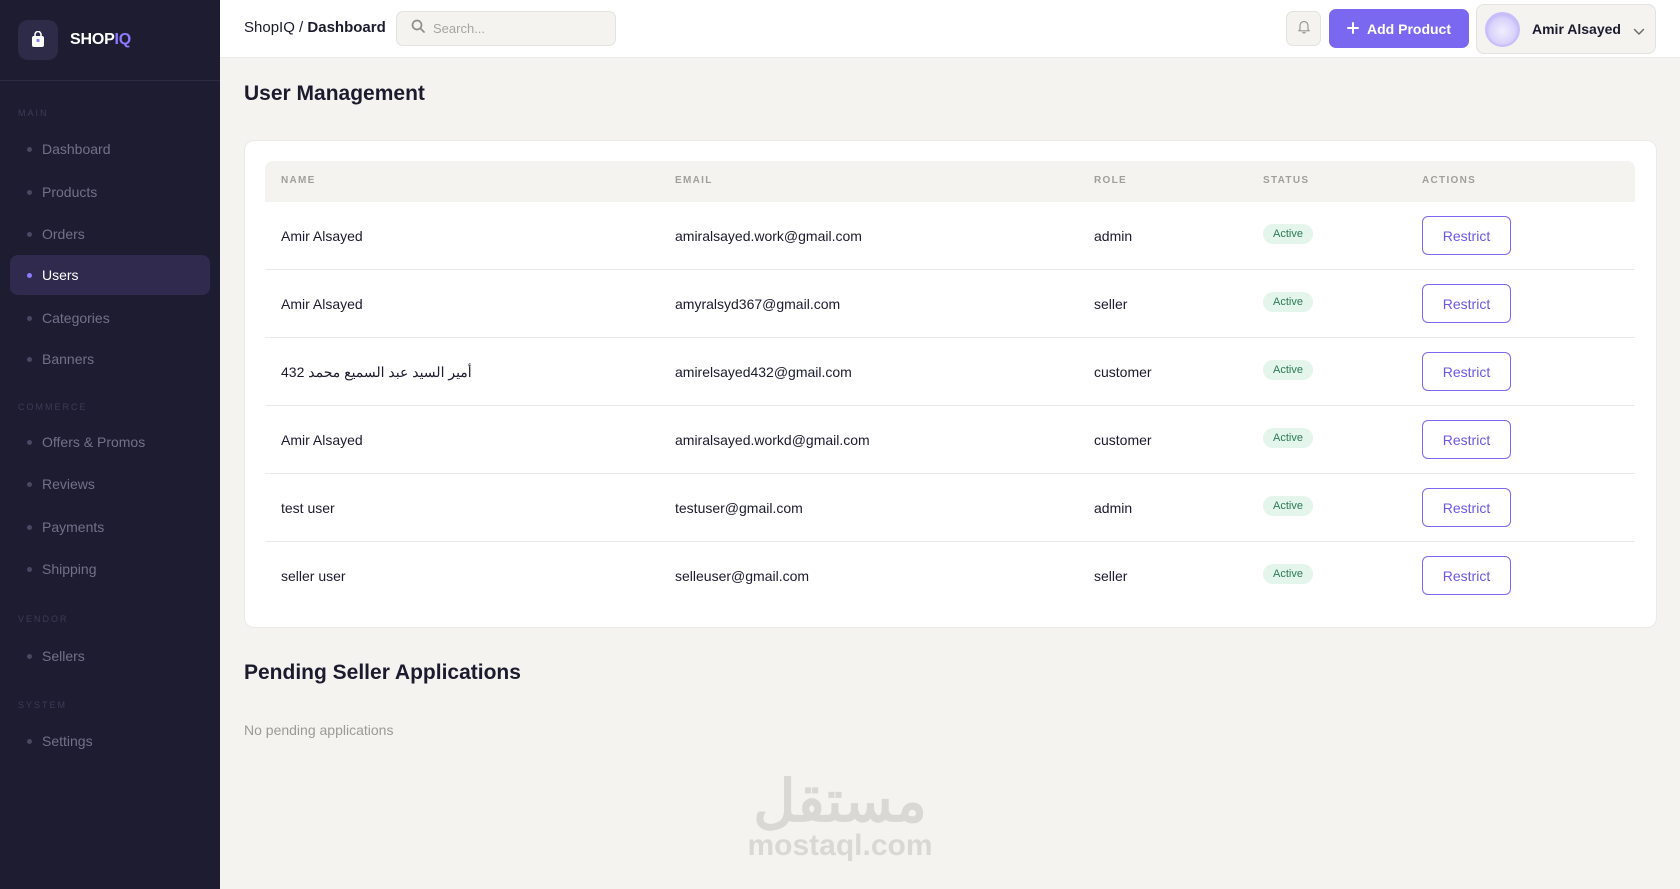 This screenshot has width=1680, height=889. Describe the element at coordinates (110, 484) in the screenshot. I see `sidebar-item-reviews: Reviews` at that location.